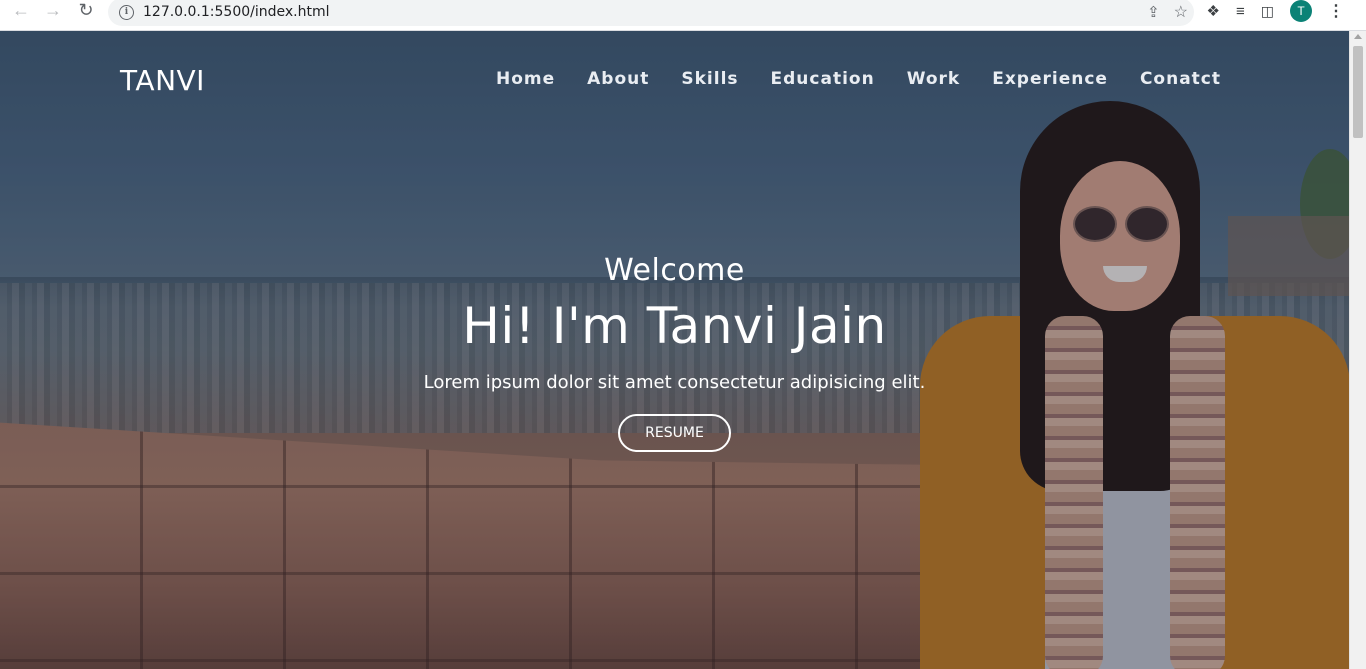  What do you see at coordinates (1358, 92) in the screenshot?
I see `scrollbar-thumb` at bounding box center [1358, 92].